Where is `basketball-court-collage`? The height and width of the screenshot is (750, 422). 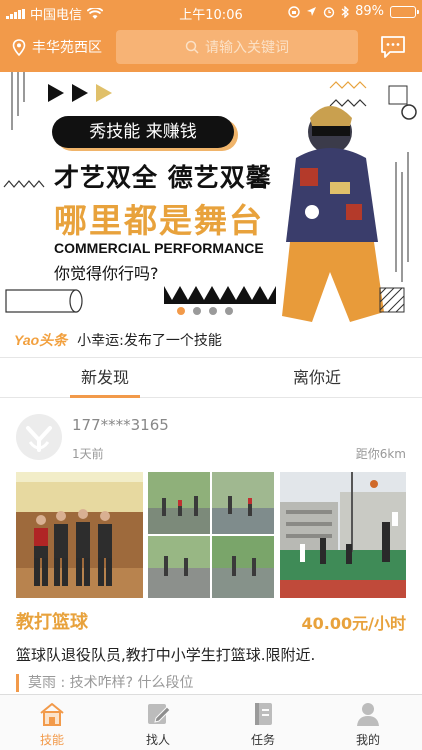
basketball-court-collage is located at coordinates (211, 535).